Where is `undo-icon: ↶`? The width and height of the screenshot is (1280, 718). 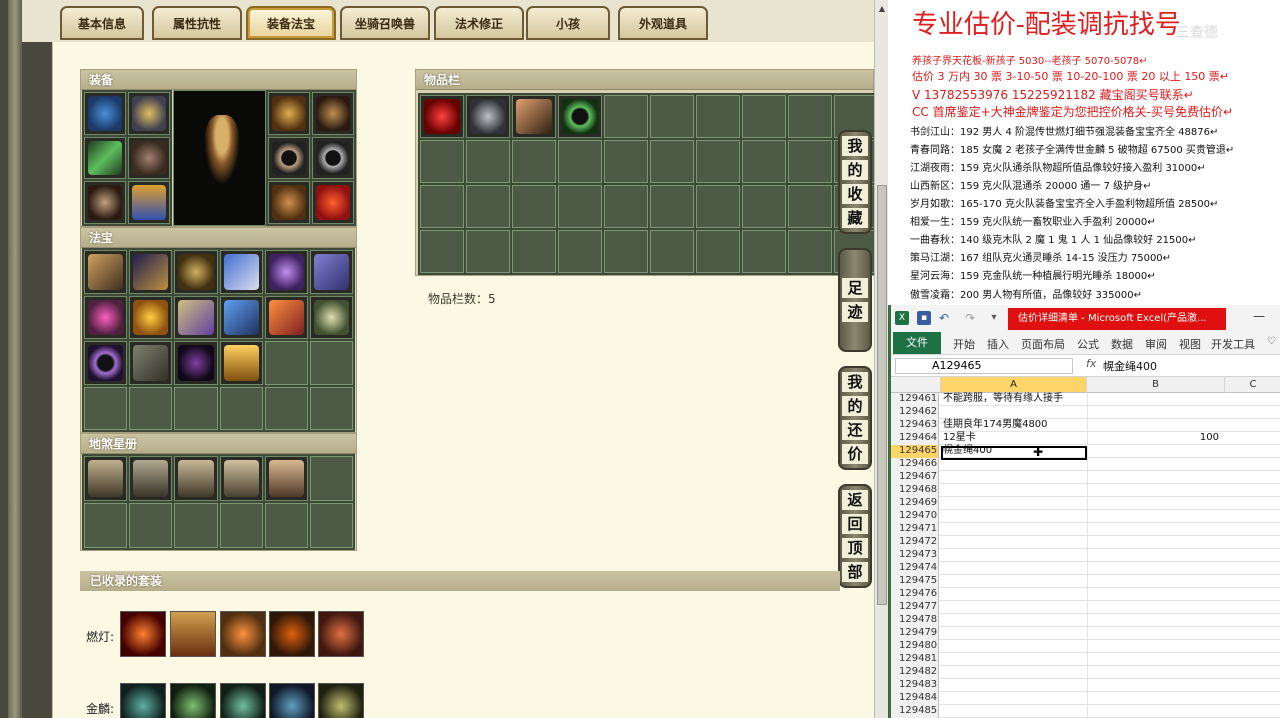 undo-icon: ↶ is located at coordinates (944, 318).